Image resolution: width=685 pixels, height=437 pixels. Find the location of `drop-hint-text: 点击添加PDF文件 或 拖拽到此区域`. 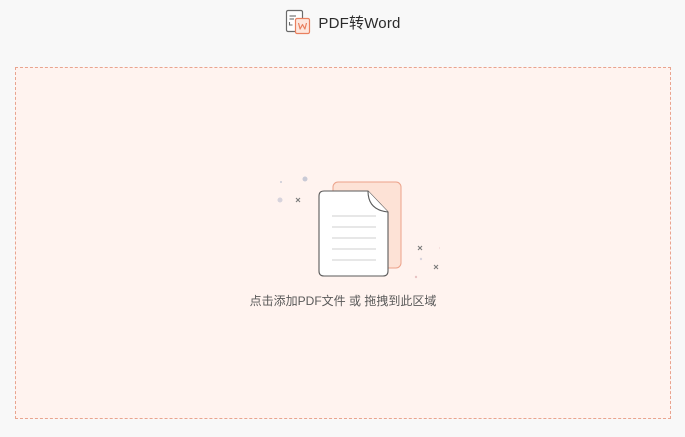

drop-hint-text: 点击添加PDF文件 或 拖拽到此区域 is located at coordinates (343, 301).